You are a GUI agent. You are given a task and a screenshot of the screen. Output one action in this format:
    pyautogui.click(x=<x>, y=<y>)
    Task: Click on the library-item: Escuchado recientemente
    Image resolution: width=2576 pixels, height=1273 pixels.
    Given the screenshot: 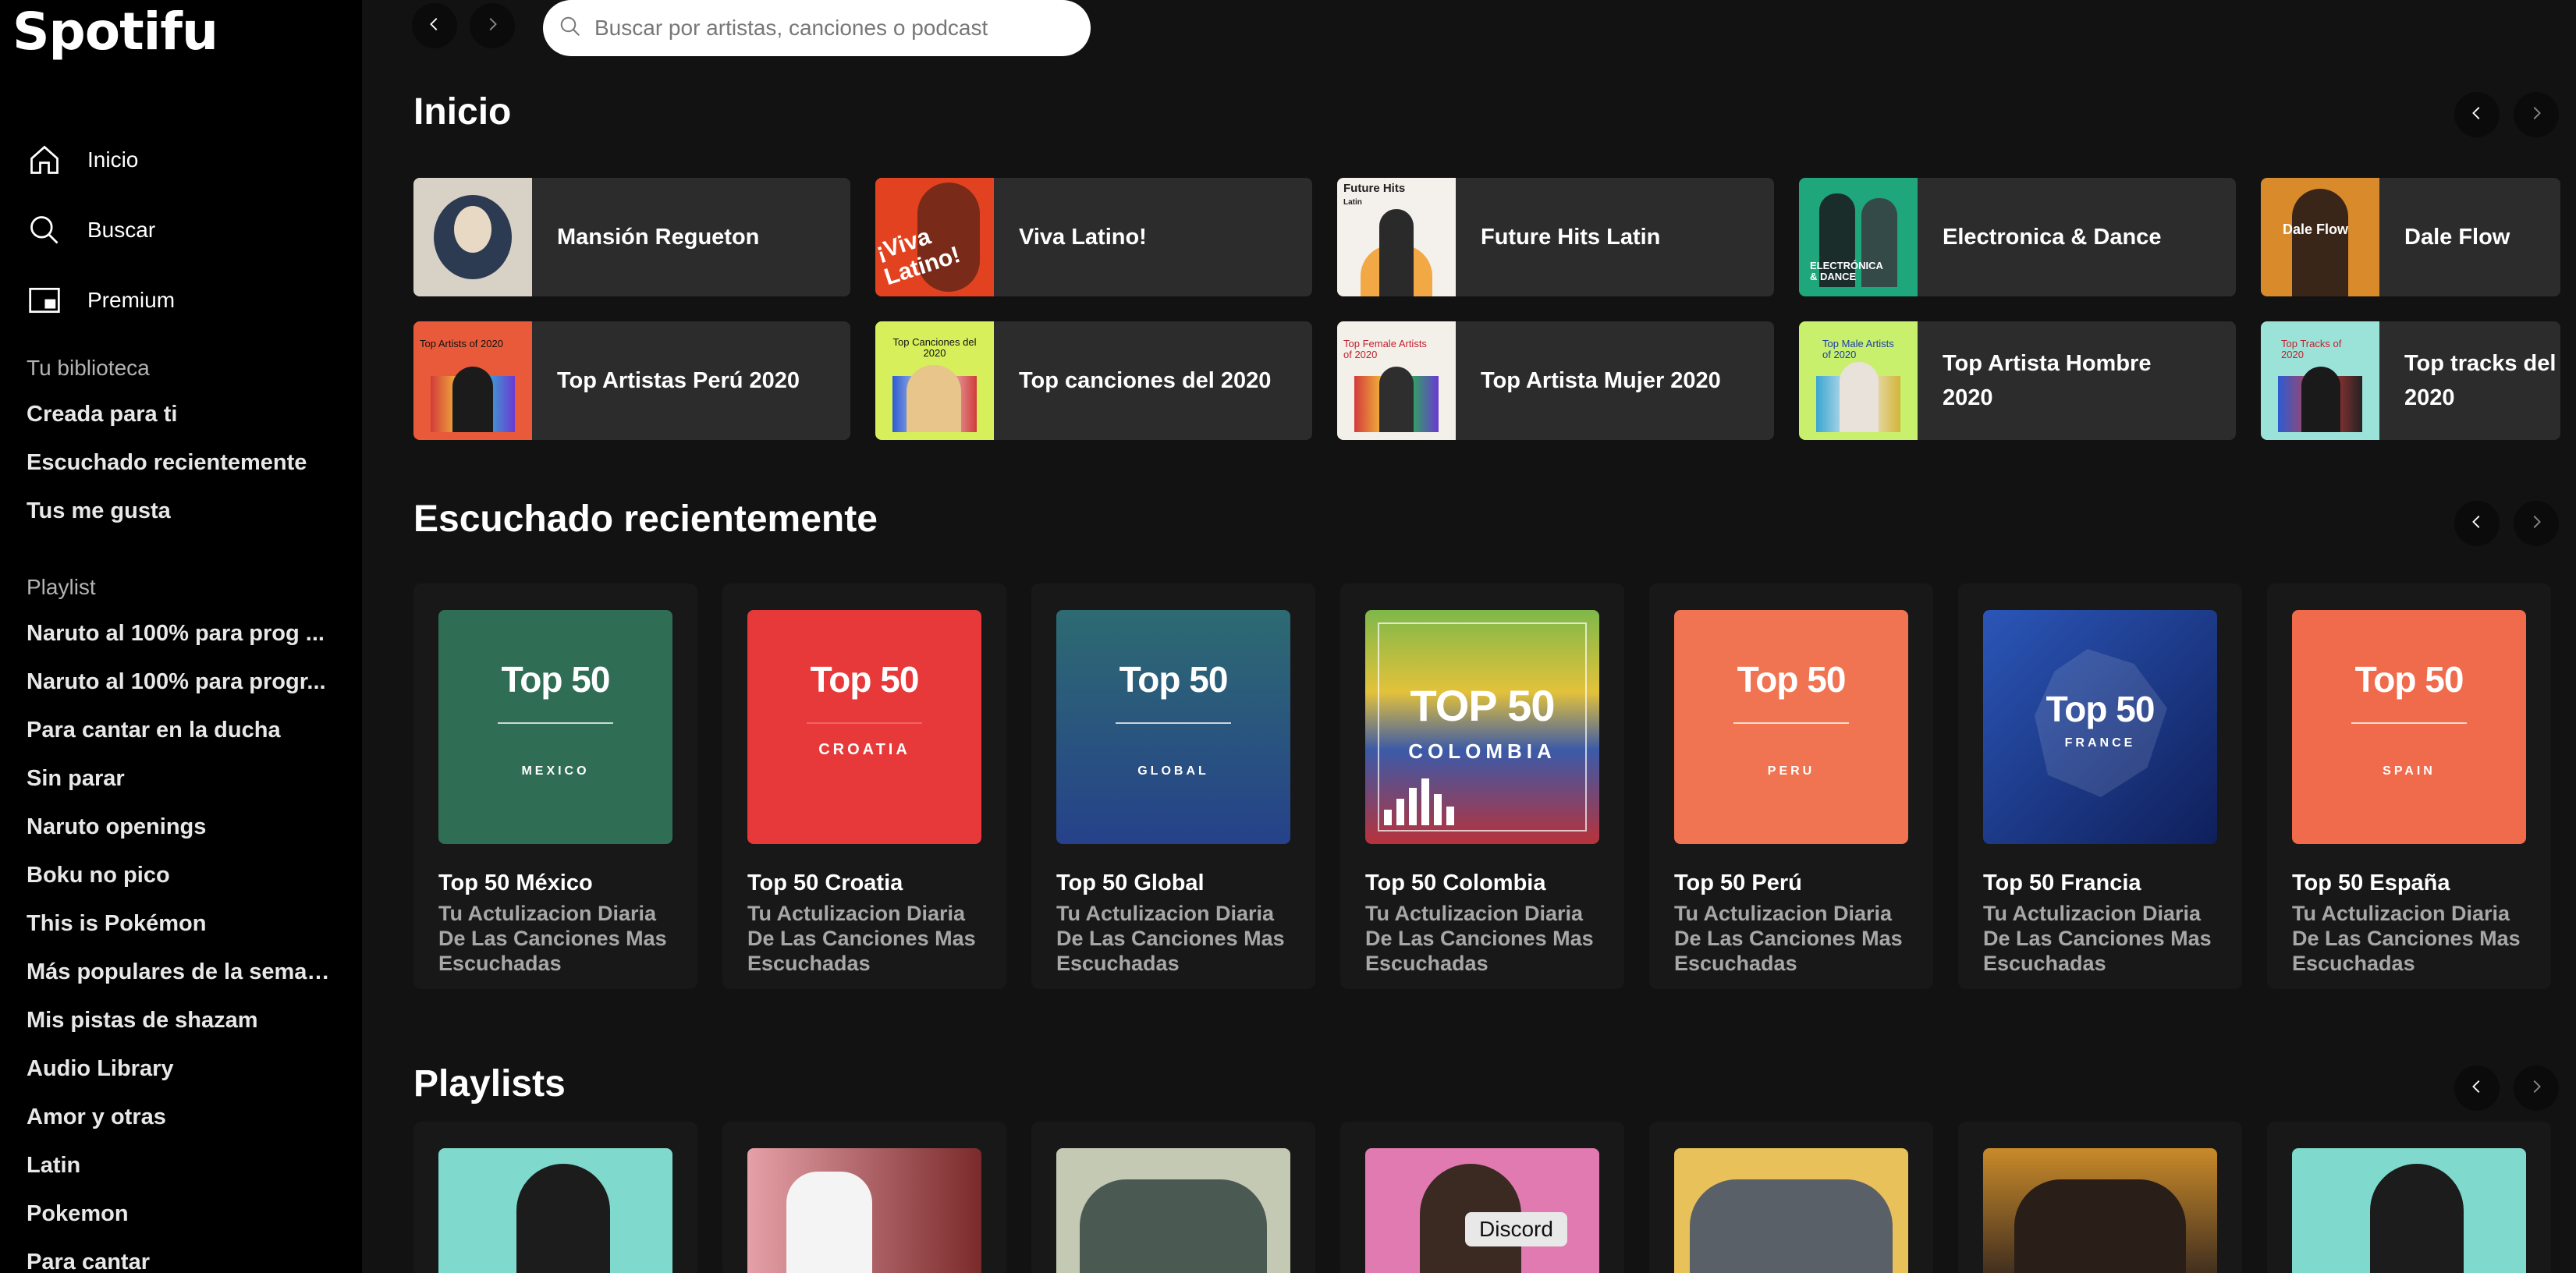 What is the action you would take?
    pyautogui.click(x=179, y=463)
    